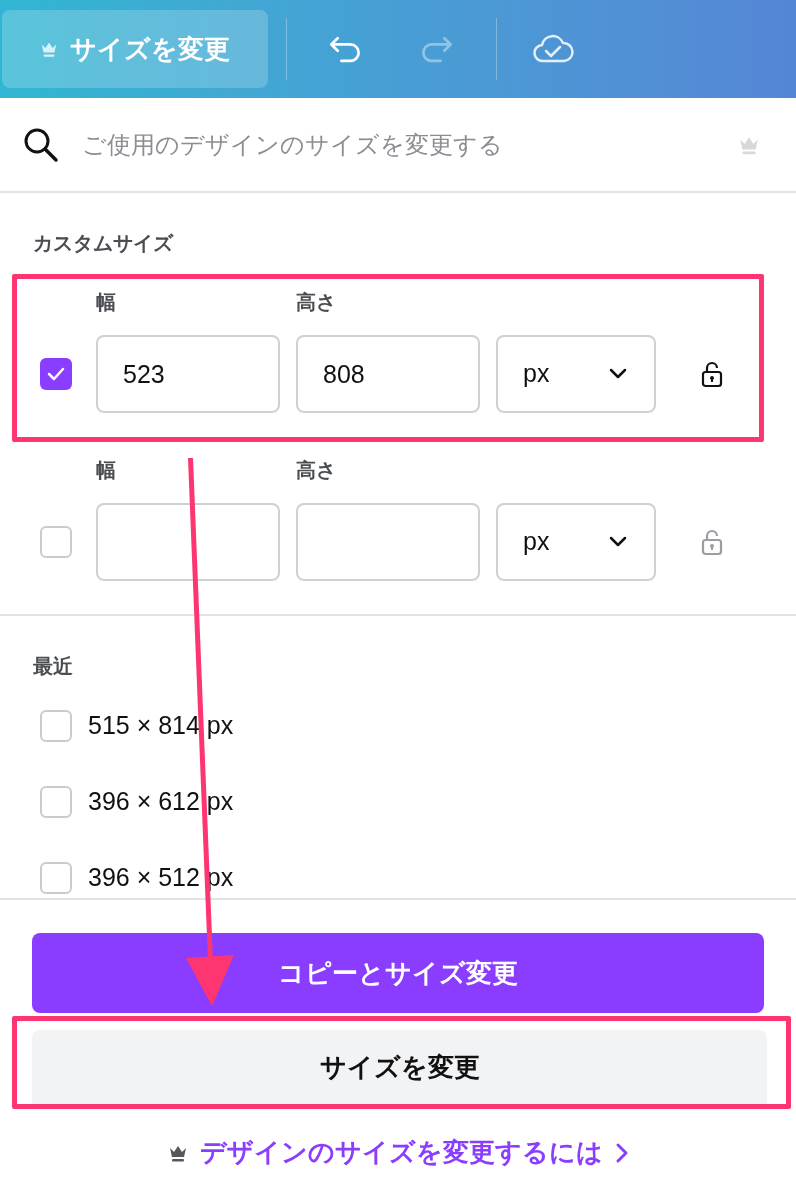 This screenshot has height=1186, width=796. I want to click on number-field: 523, so click(188, 374).